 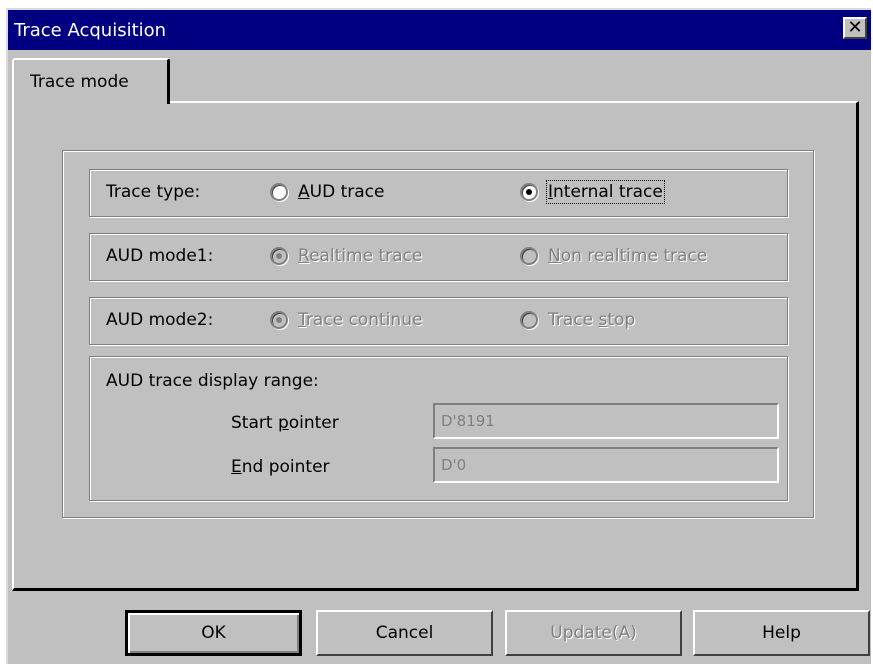 What do you see at coordinates (285, 423) in the screenshot?
I see `start-pointer-label: Start pointer` at bounding box center [285, 423].